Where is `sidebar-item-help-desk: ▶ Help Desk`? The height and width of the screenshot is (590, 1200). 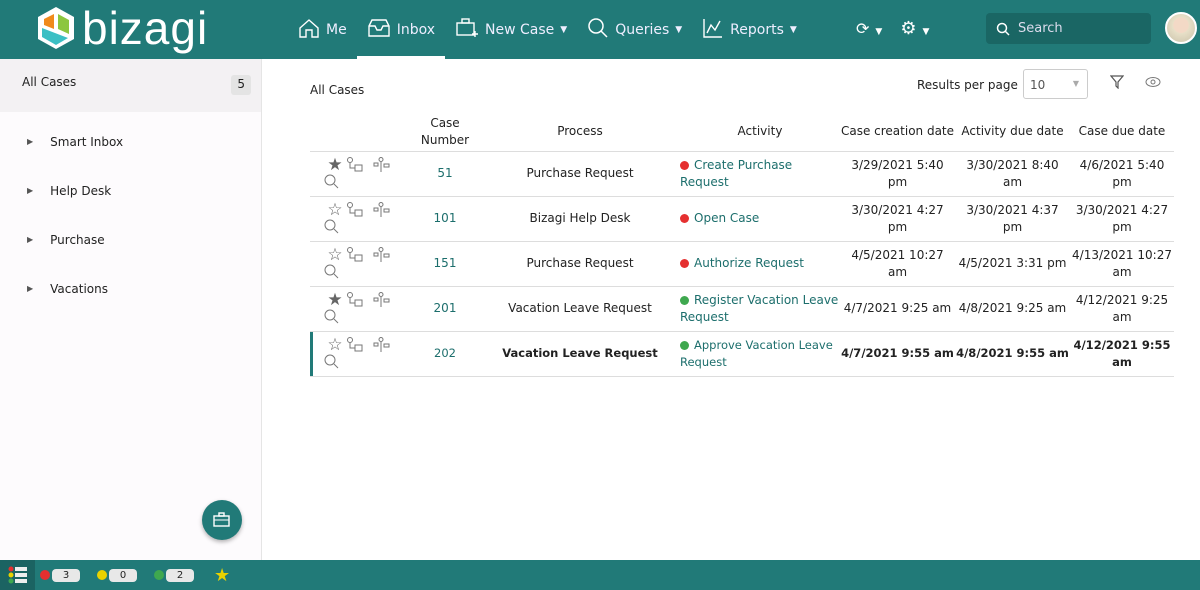
sidebar-item-help-desk: ▶ Help Desk is located at coordinates (130, 190).